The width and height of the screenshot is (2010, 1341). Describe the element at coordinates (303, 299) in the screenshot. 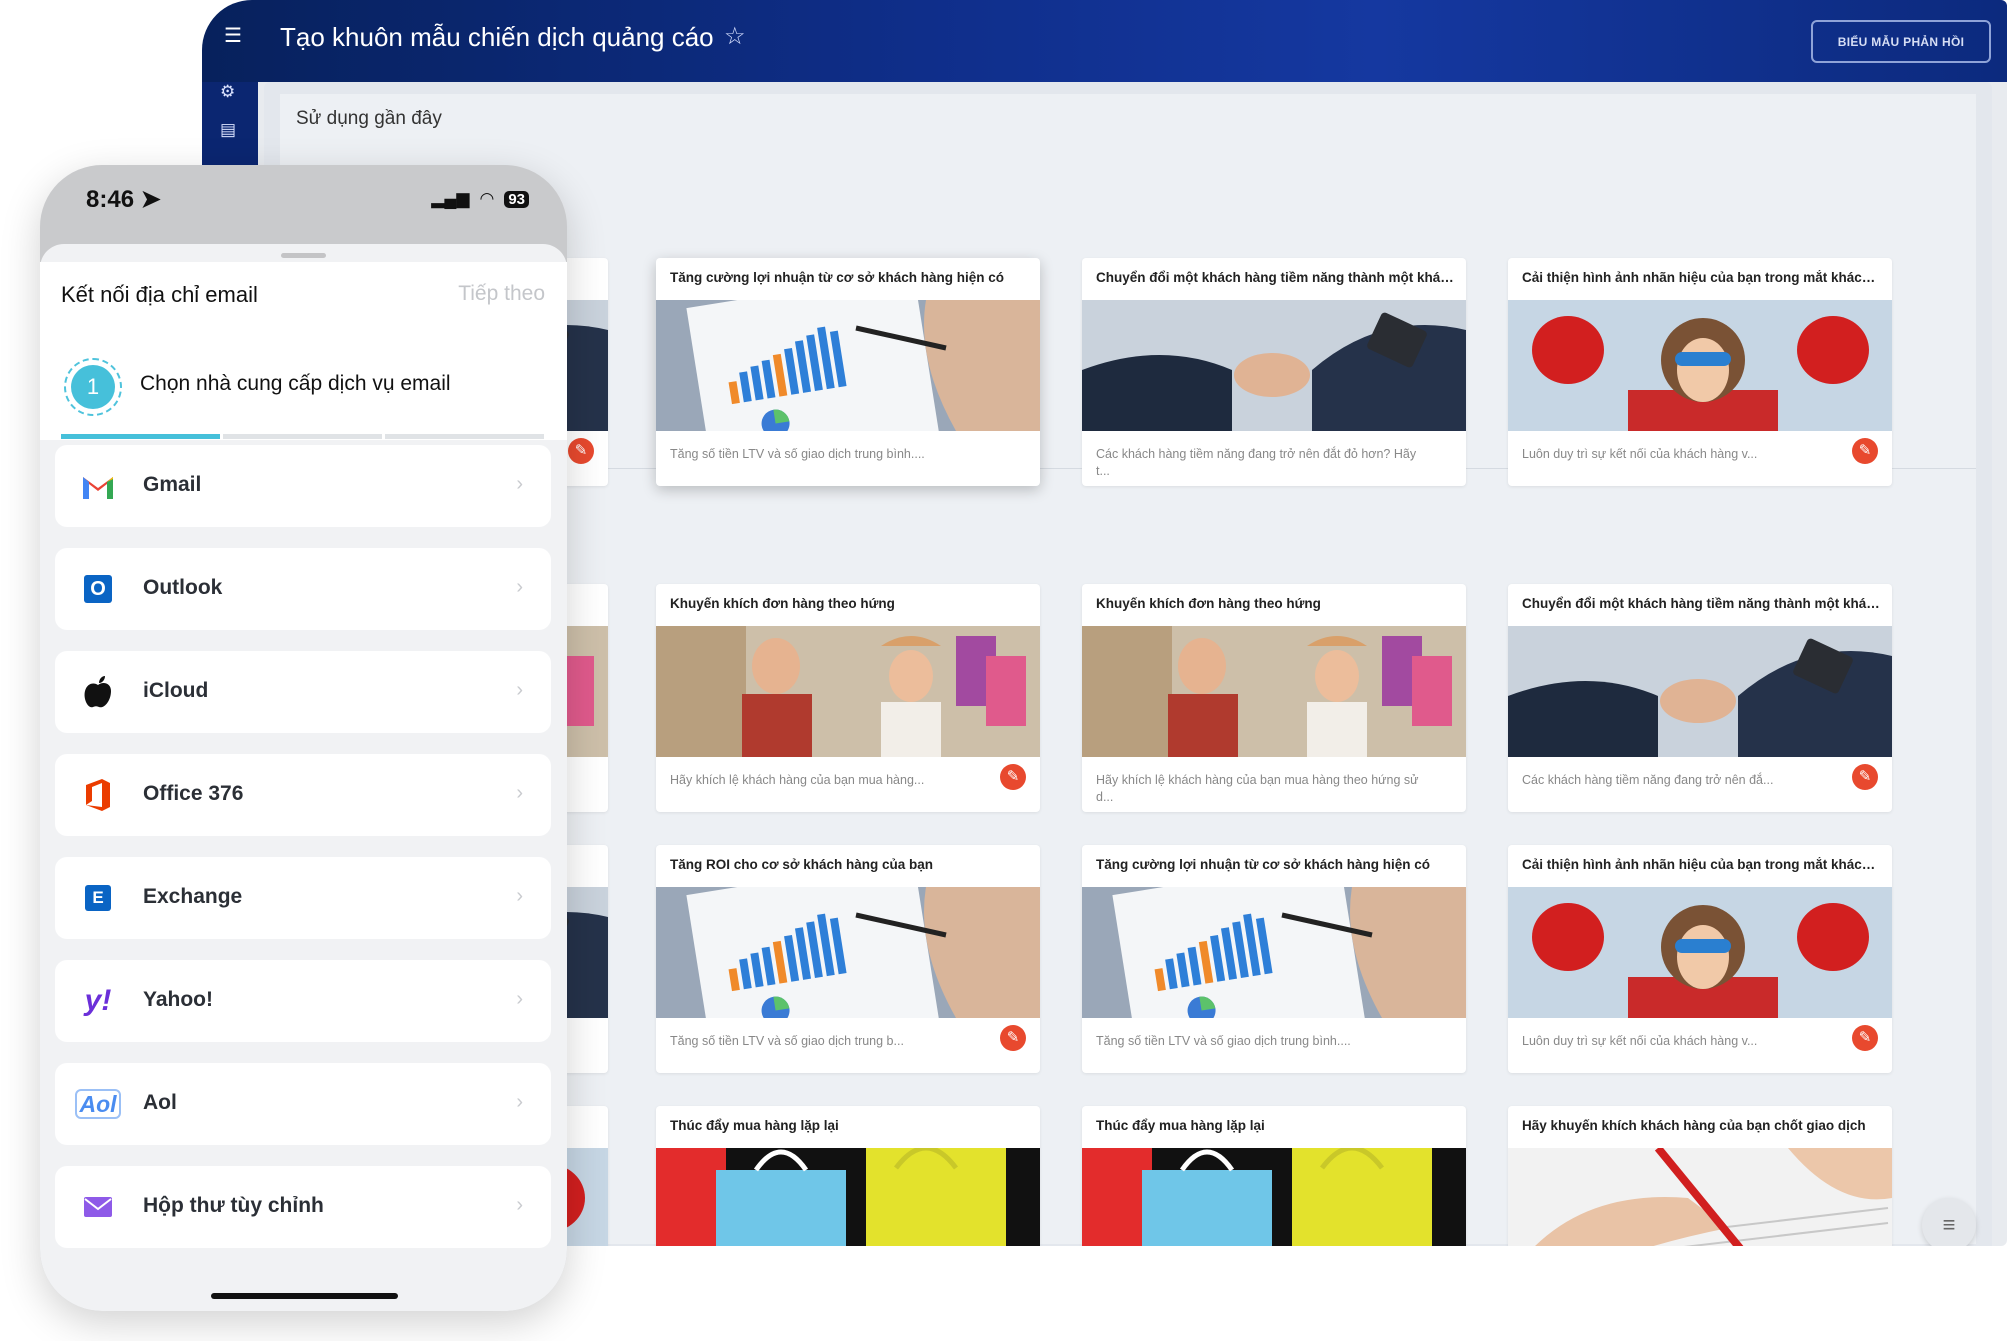

I see `sheet-header: Kết nối địa chỉ email Tiếp theo` at that location.